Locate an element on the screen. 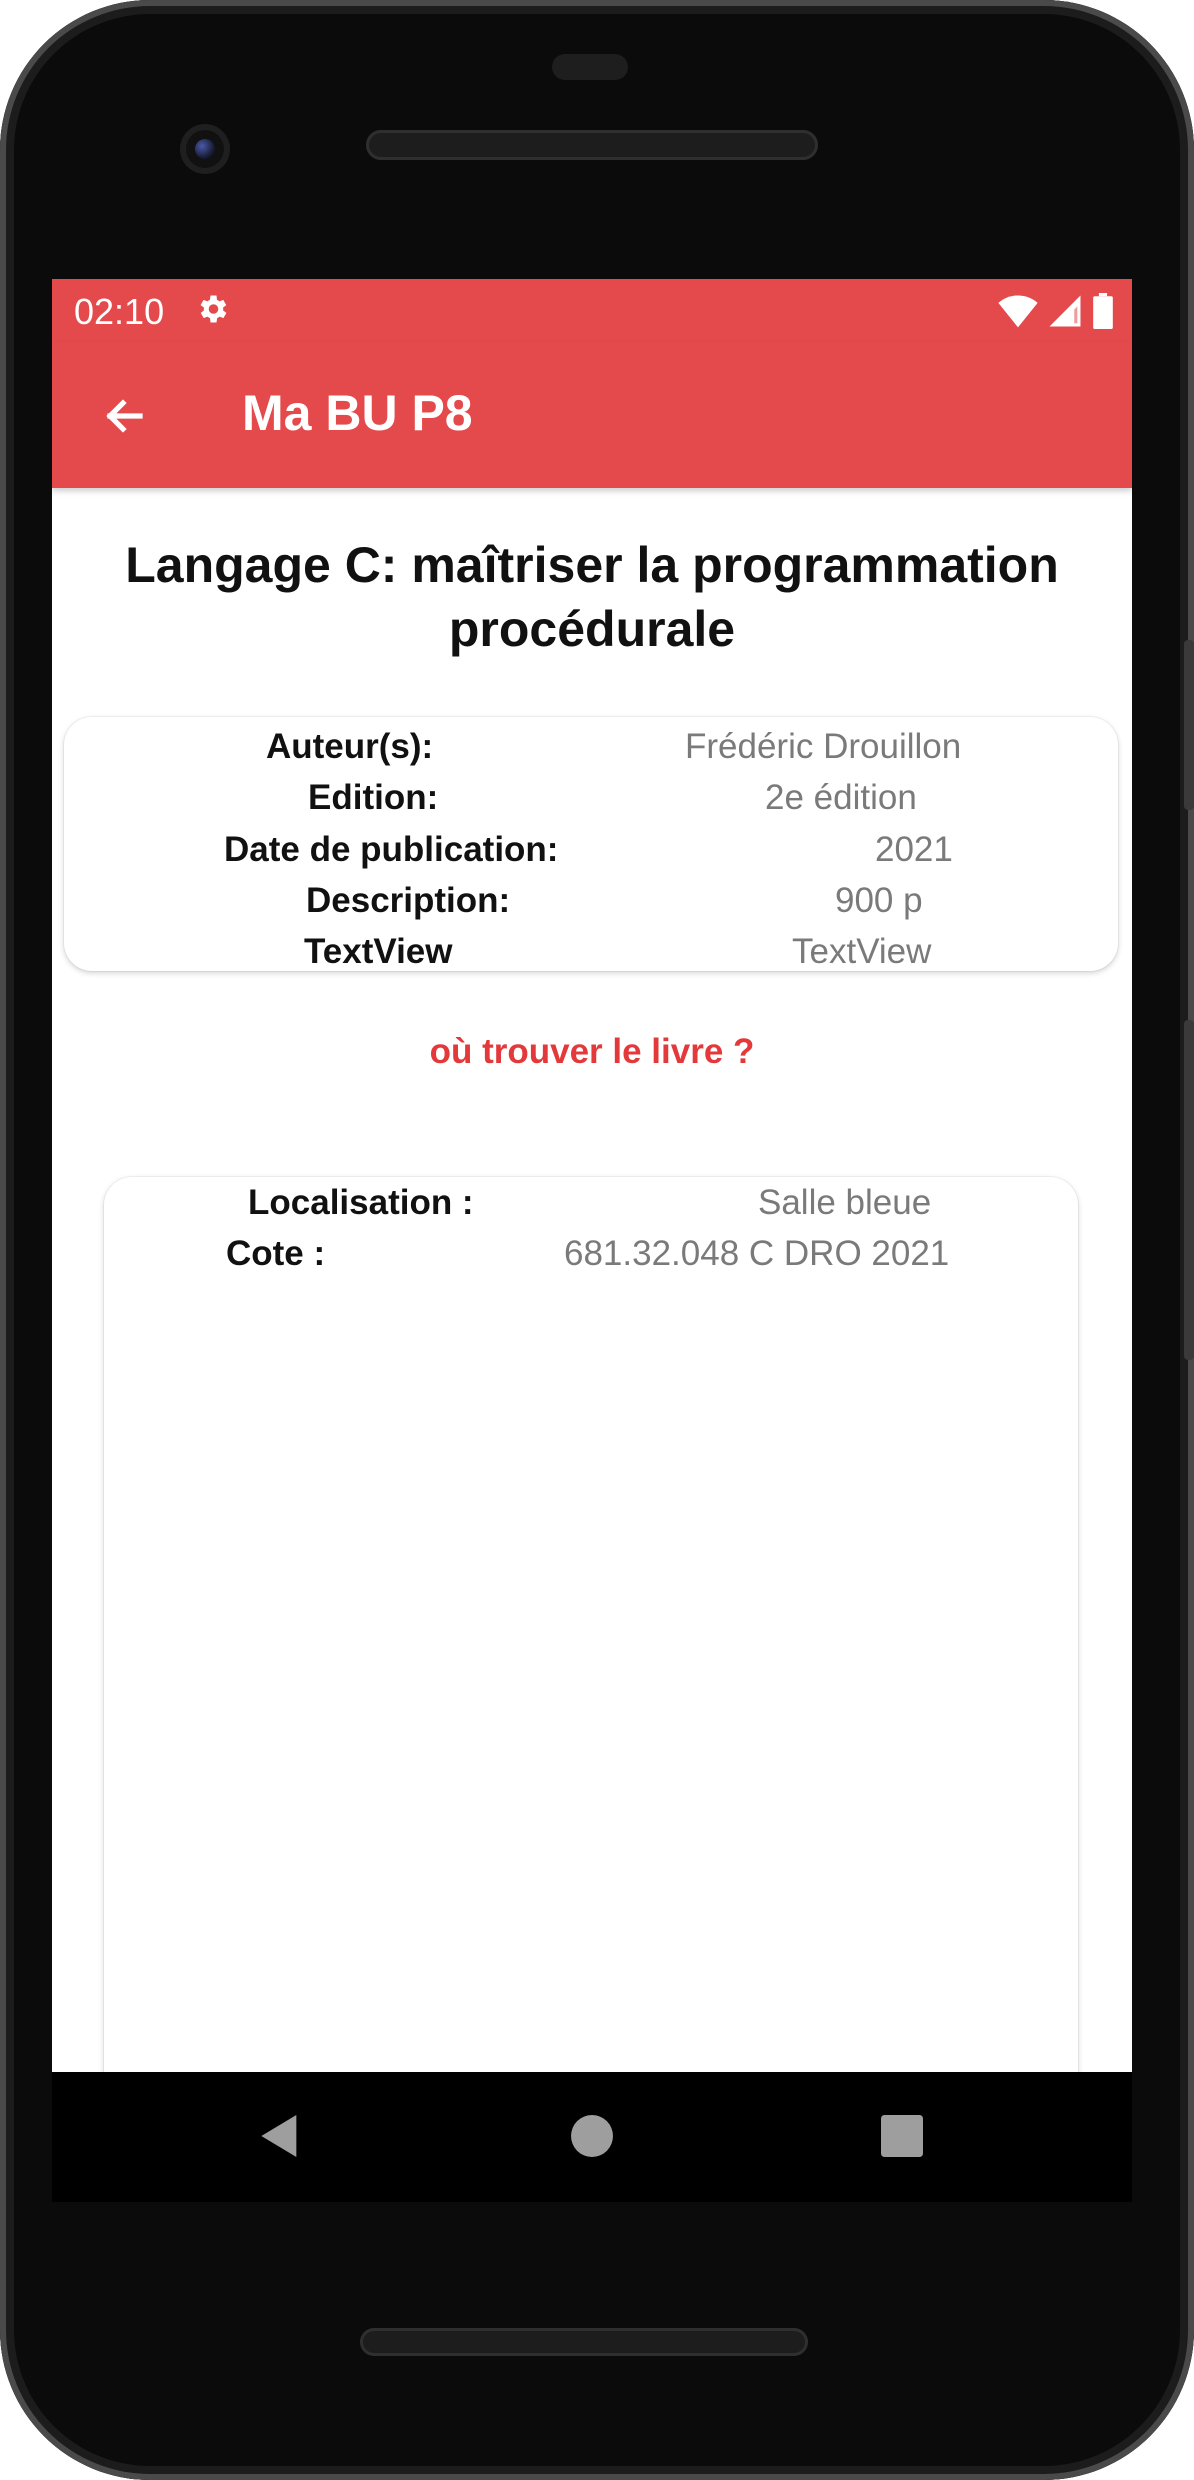  find-book-link: où trouver le livre ? is located at coordinates (592, 1052).